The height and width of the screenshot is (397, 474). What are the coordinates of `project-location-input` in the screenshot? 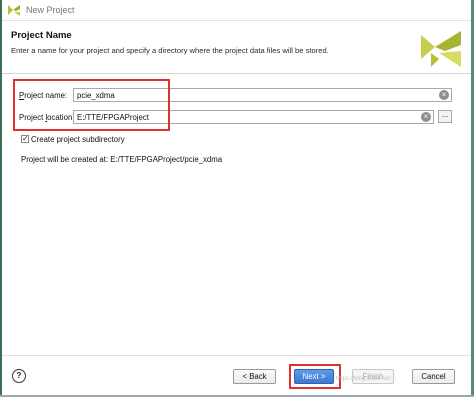 It's located at (253, 117).